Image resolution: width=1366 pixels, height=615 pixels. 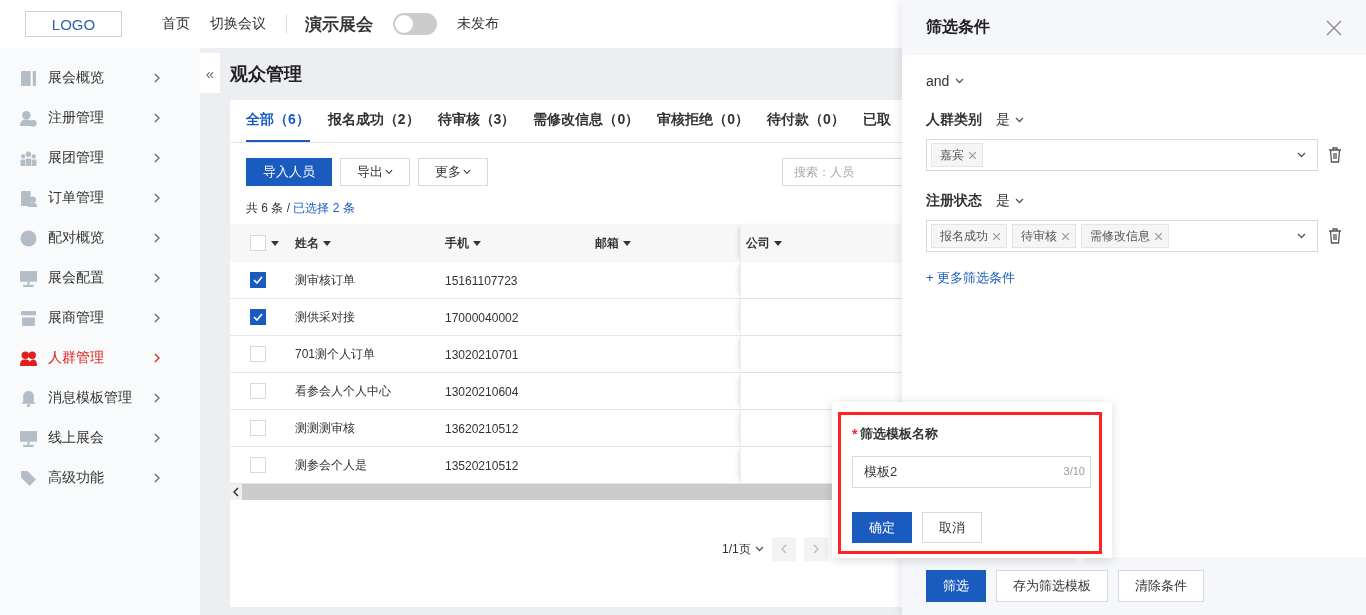 What do you see at coordinates (73, 24) in the screenshot?
I see `logo: LOGO` at bounding box center [73, 24].